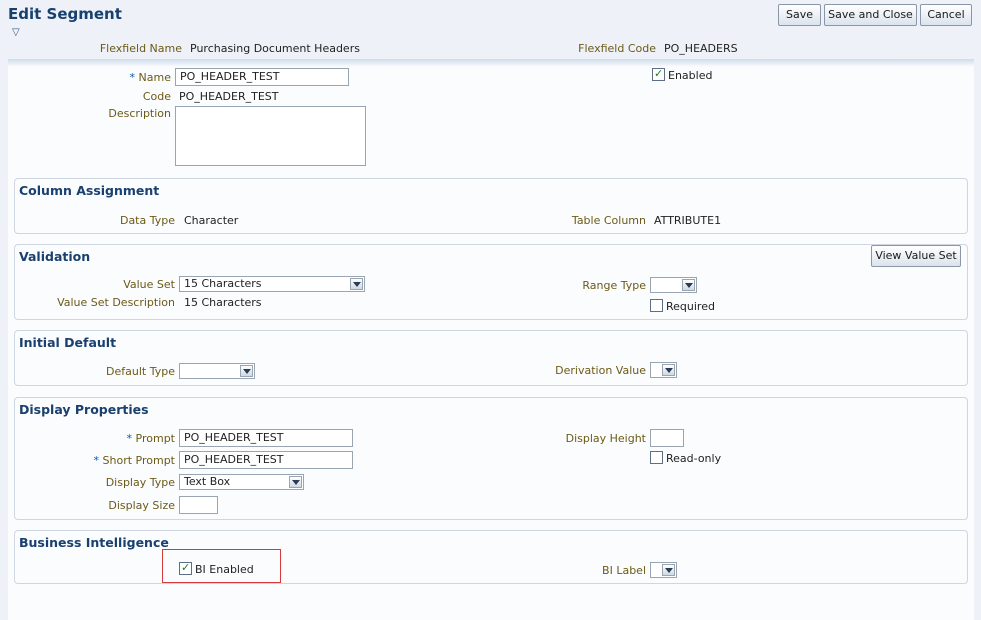 This screenshot has width=981, height=620. What do you see at coordinates (65, 14) in the screenshot?
I see `page-title: Edit Segment` at bounding box center [65, 14].